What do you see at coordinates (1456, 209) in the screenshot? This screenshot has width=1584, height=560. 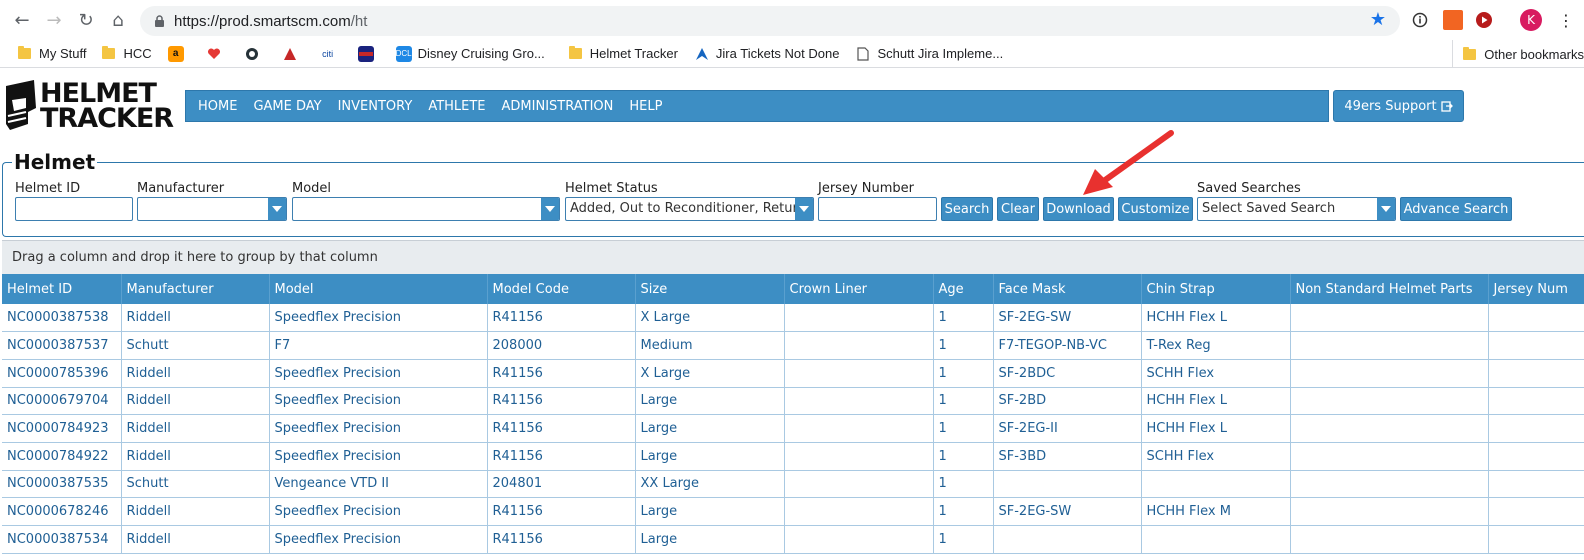 I see `advance-search-button: Advance Search` at bounding box center [1456, 209].